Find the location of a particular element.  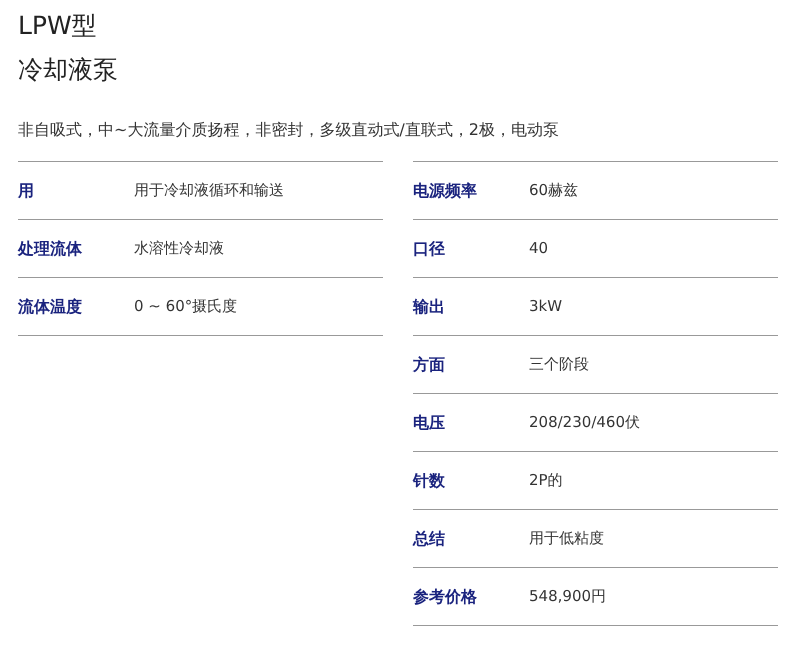

spec-value: 548,900円 is located at coordinates (567, 597).